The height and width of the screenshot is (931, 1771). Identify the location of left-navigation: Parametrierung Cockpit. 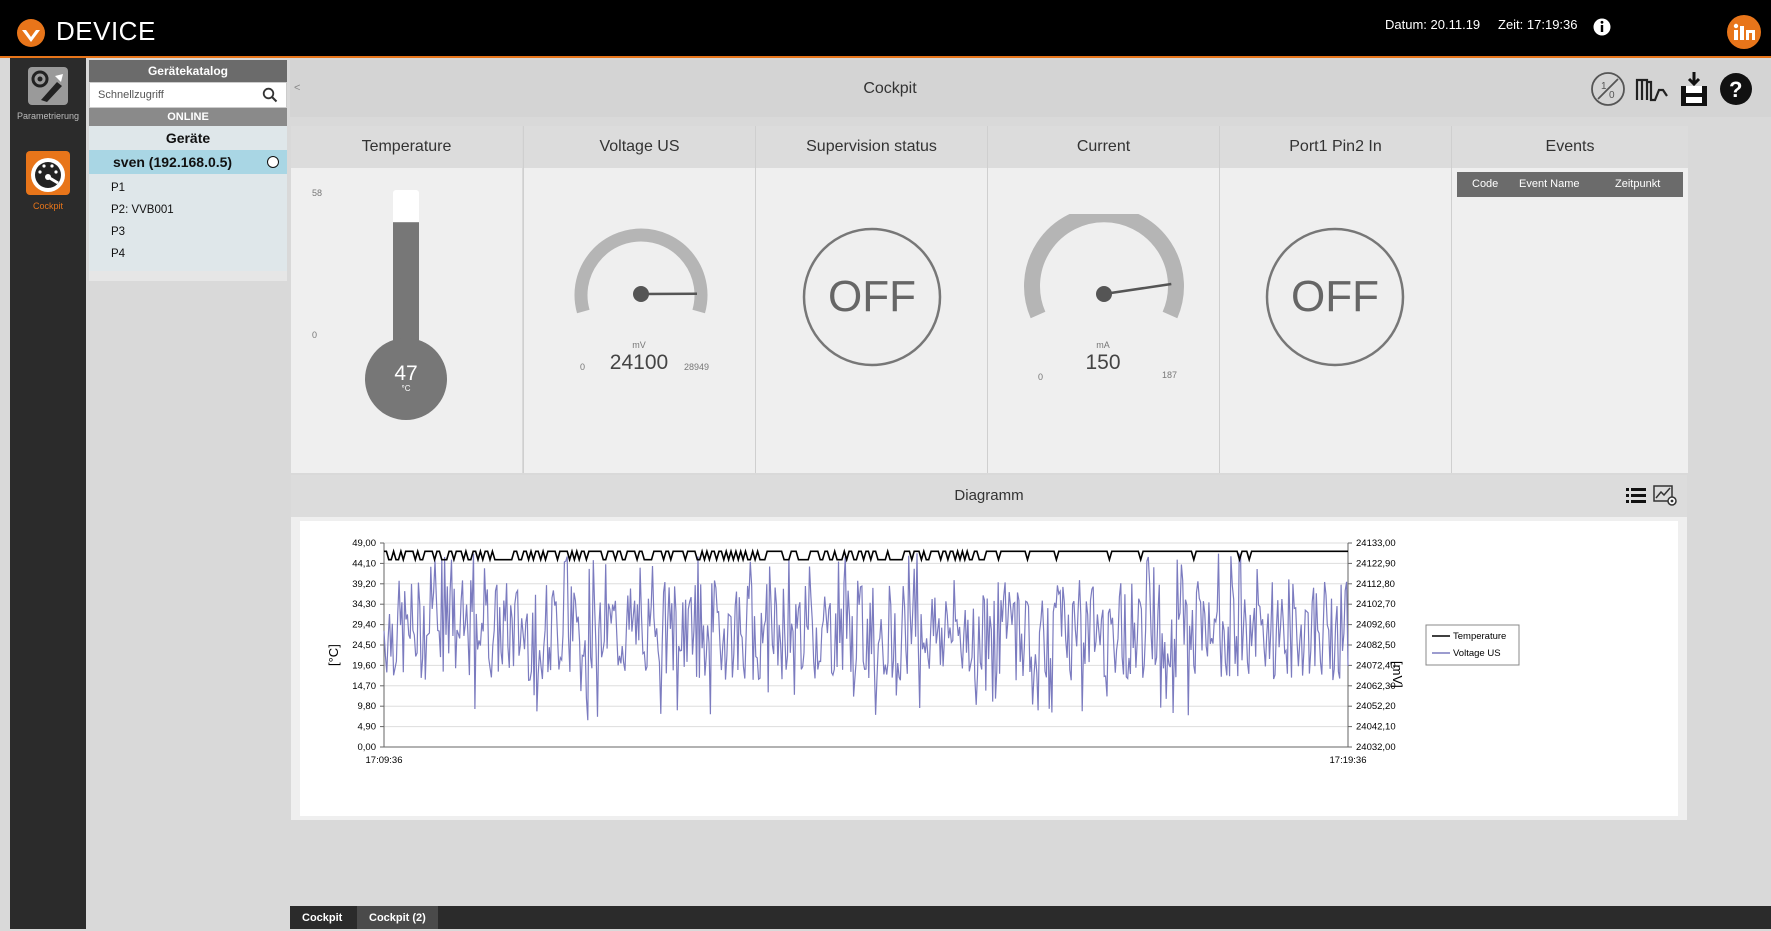
(48, 493).